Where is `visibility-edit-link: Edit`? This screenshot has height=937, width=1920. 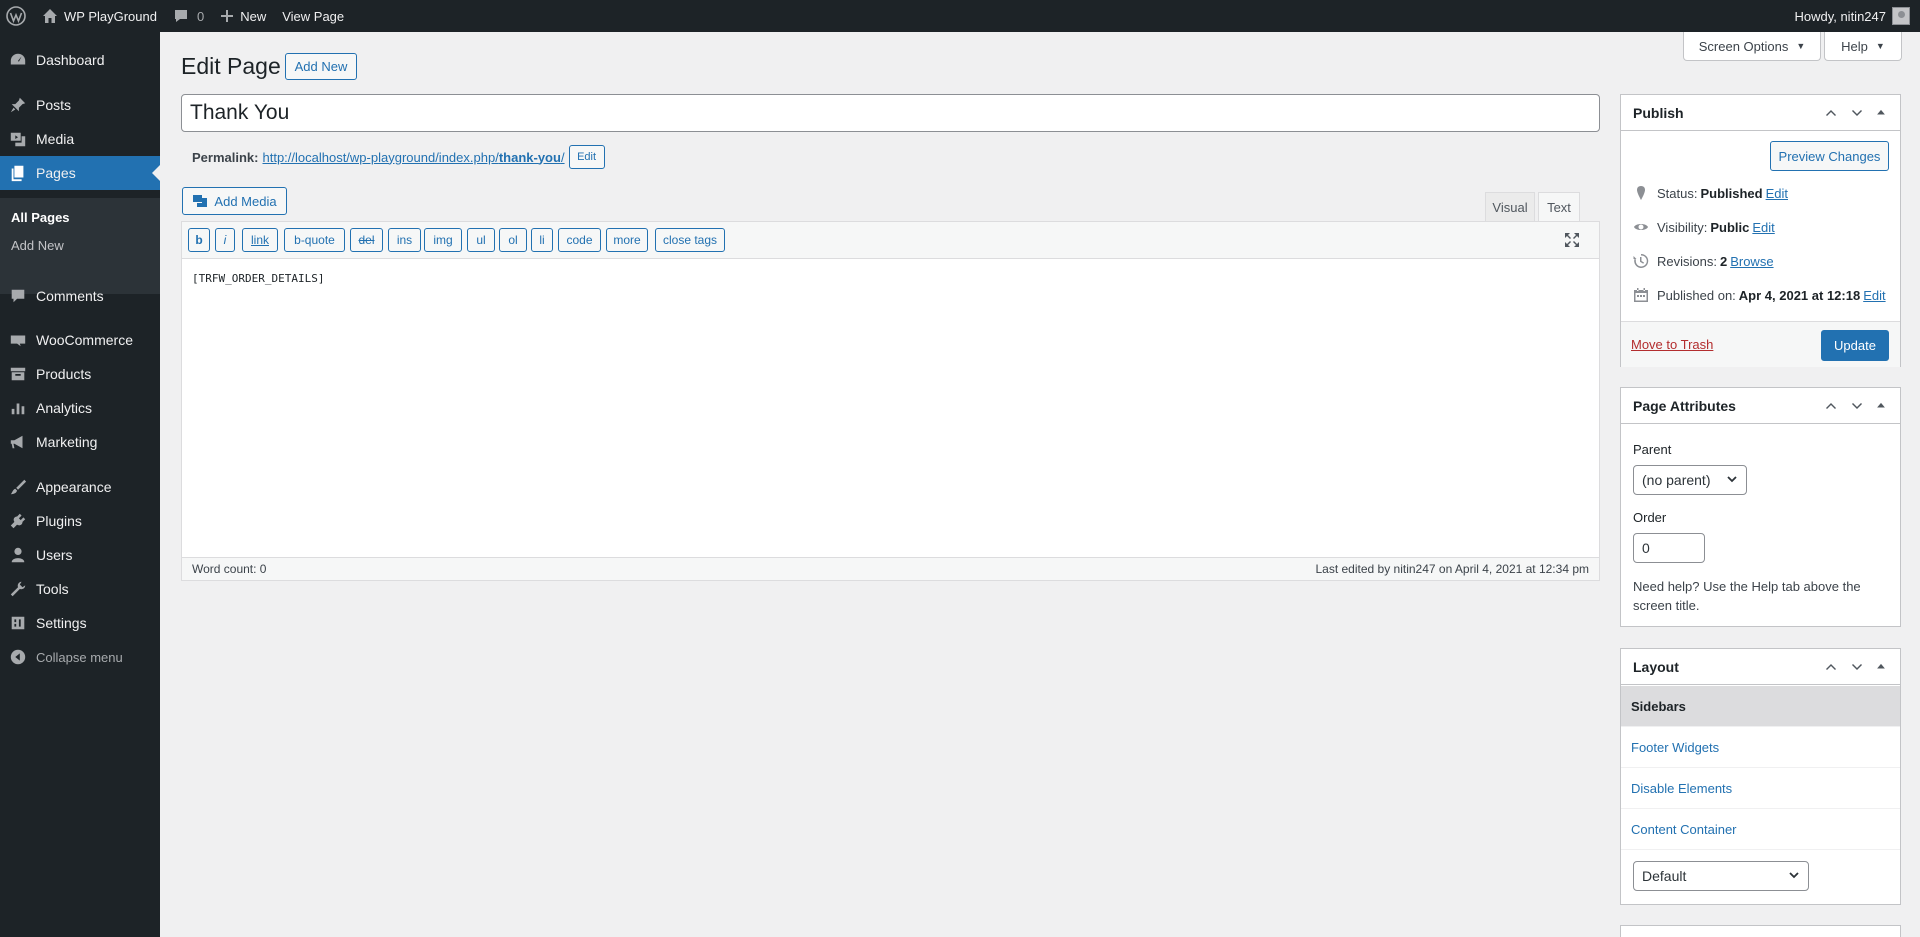
visibility-edit-link: Edit is located at coordinates (1763, 227).